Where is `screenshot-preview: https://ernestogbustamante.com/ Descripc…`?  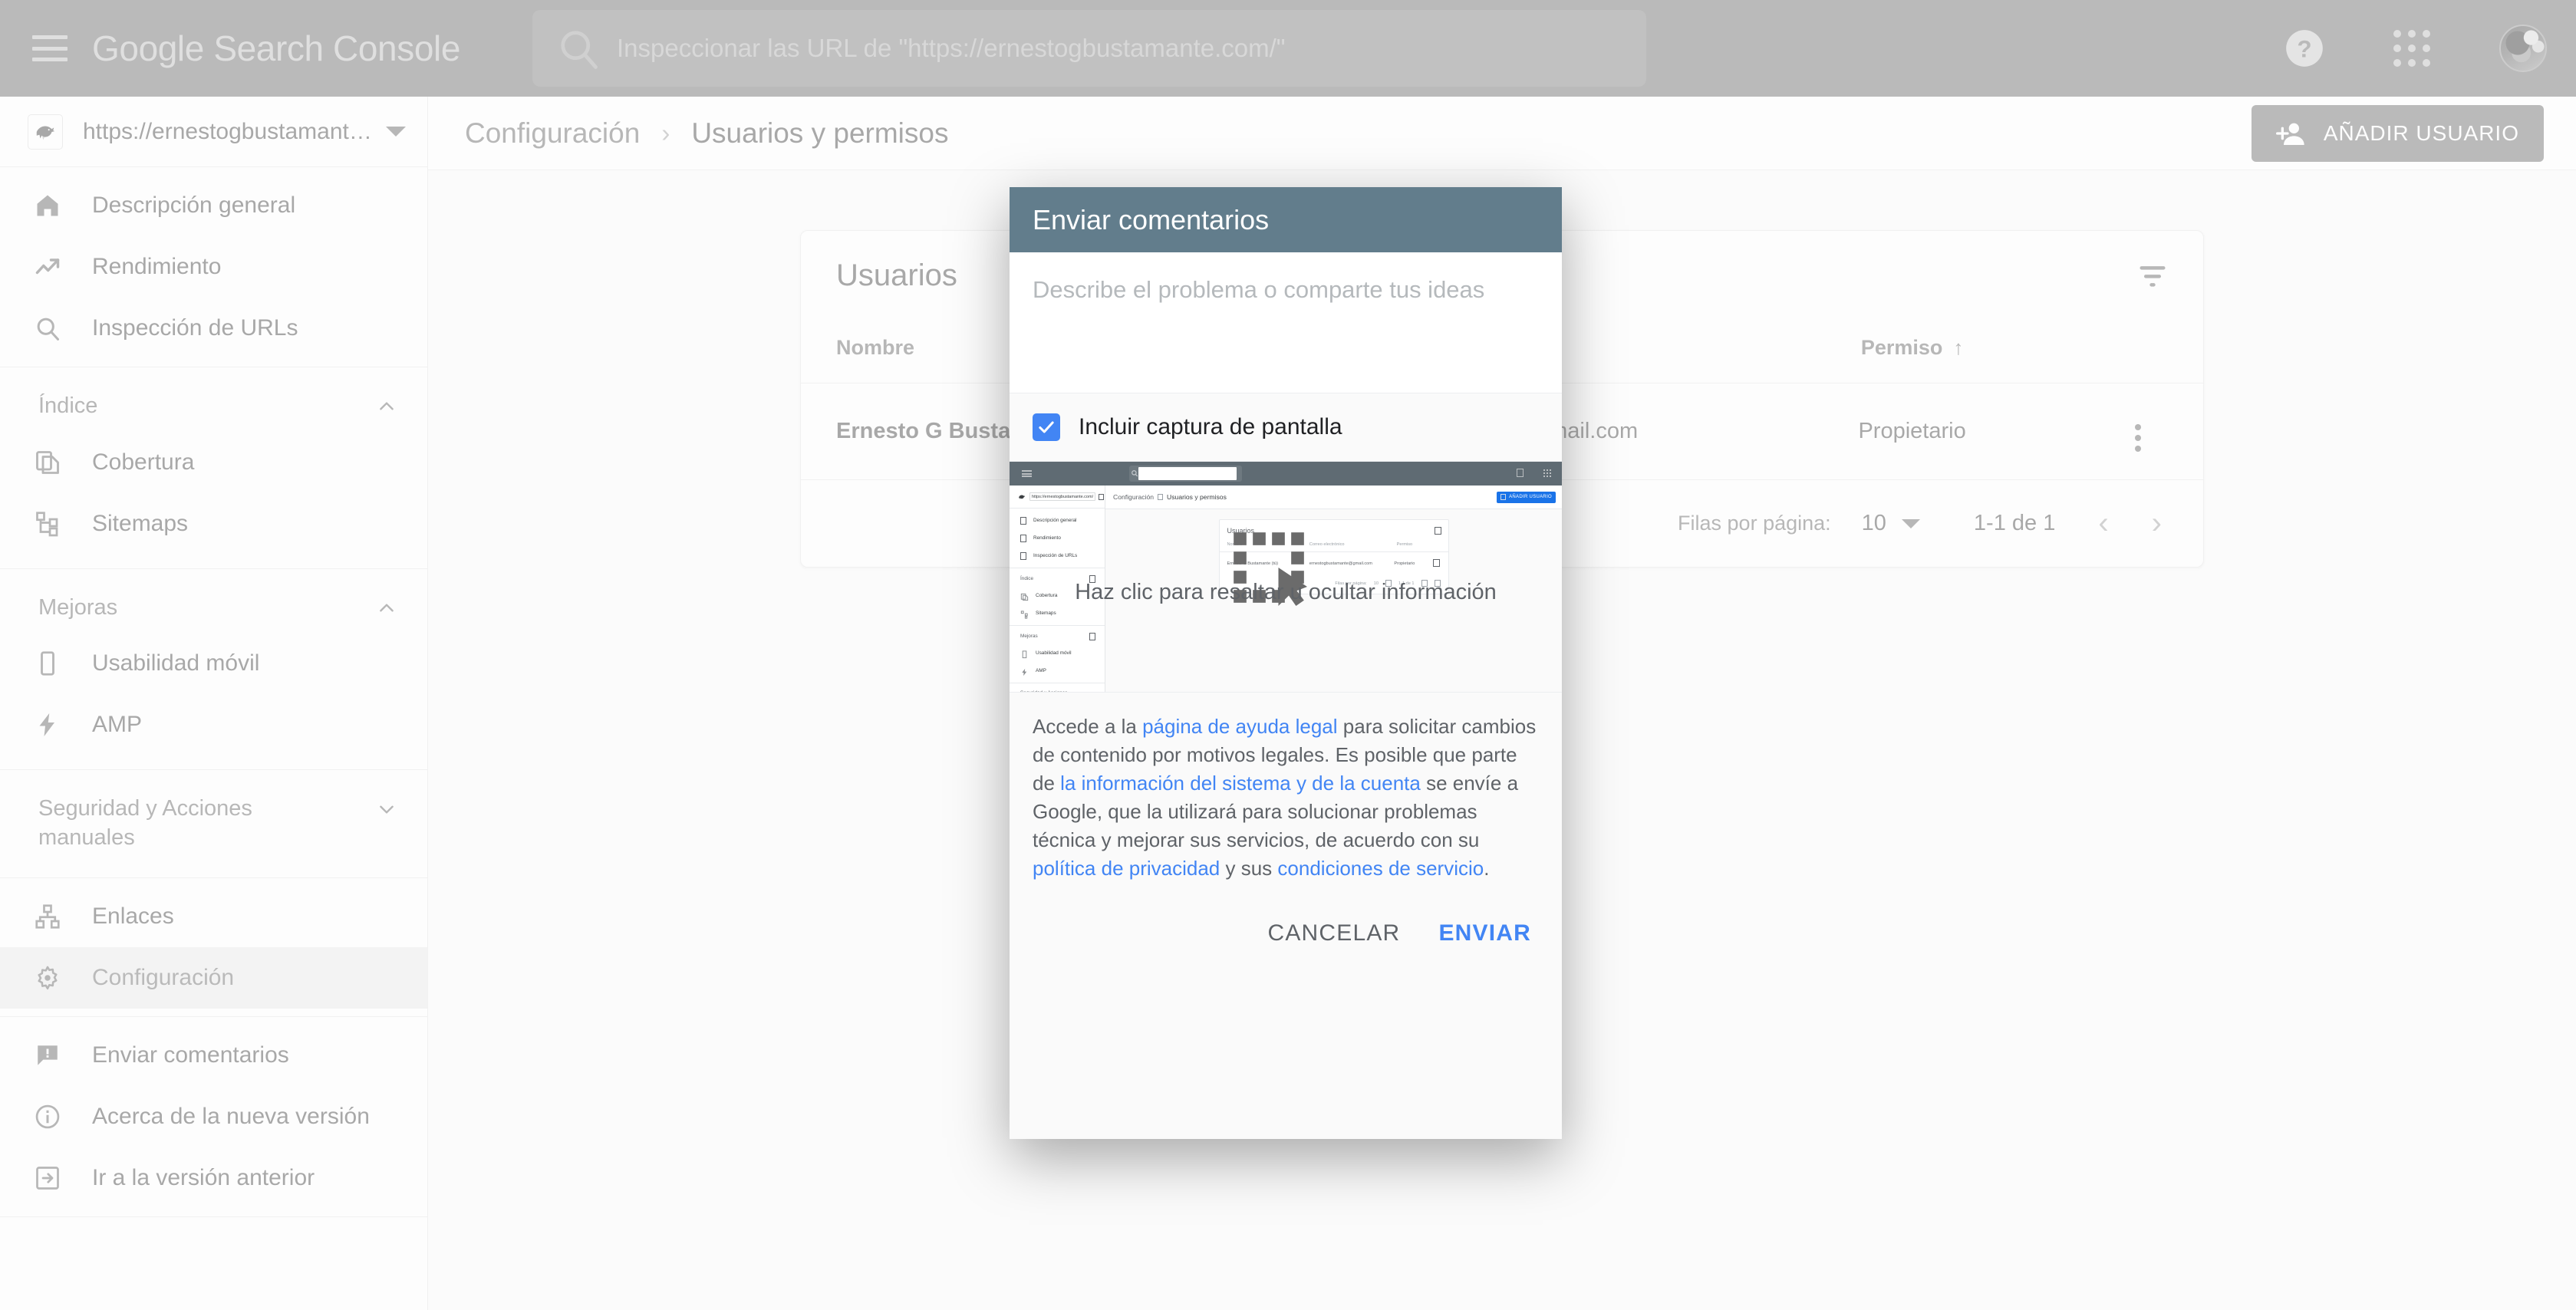 screenshot-preview: https://ernestogbustamante.com/ Descripc… is located at coordinates (1286, 576).